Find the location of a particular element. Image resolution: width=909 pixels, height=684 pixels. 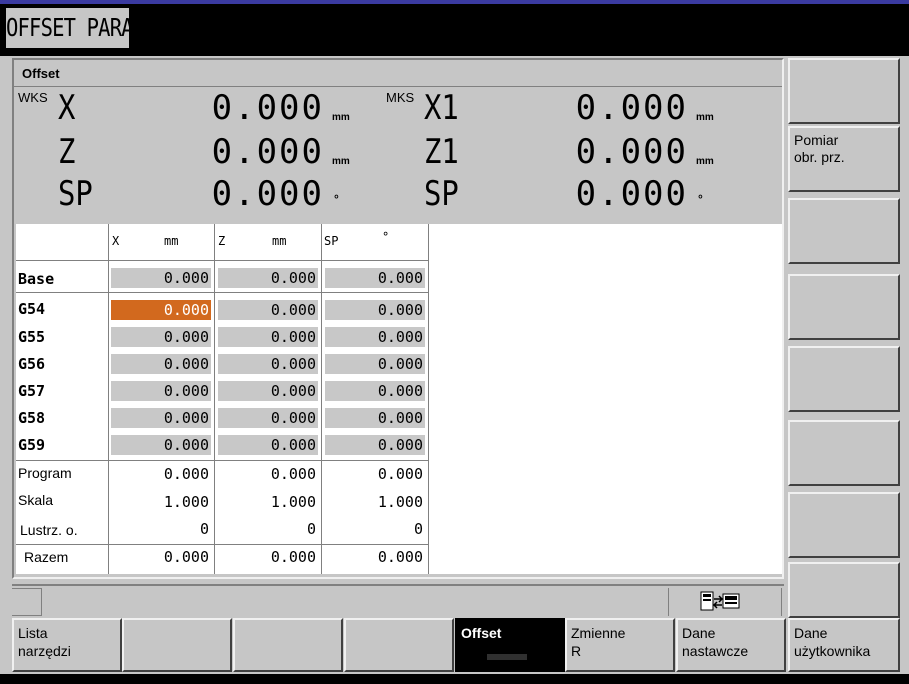

mks-unit: mm is located at coordinates (705, 117).